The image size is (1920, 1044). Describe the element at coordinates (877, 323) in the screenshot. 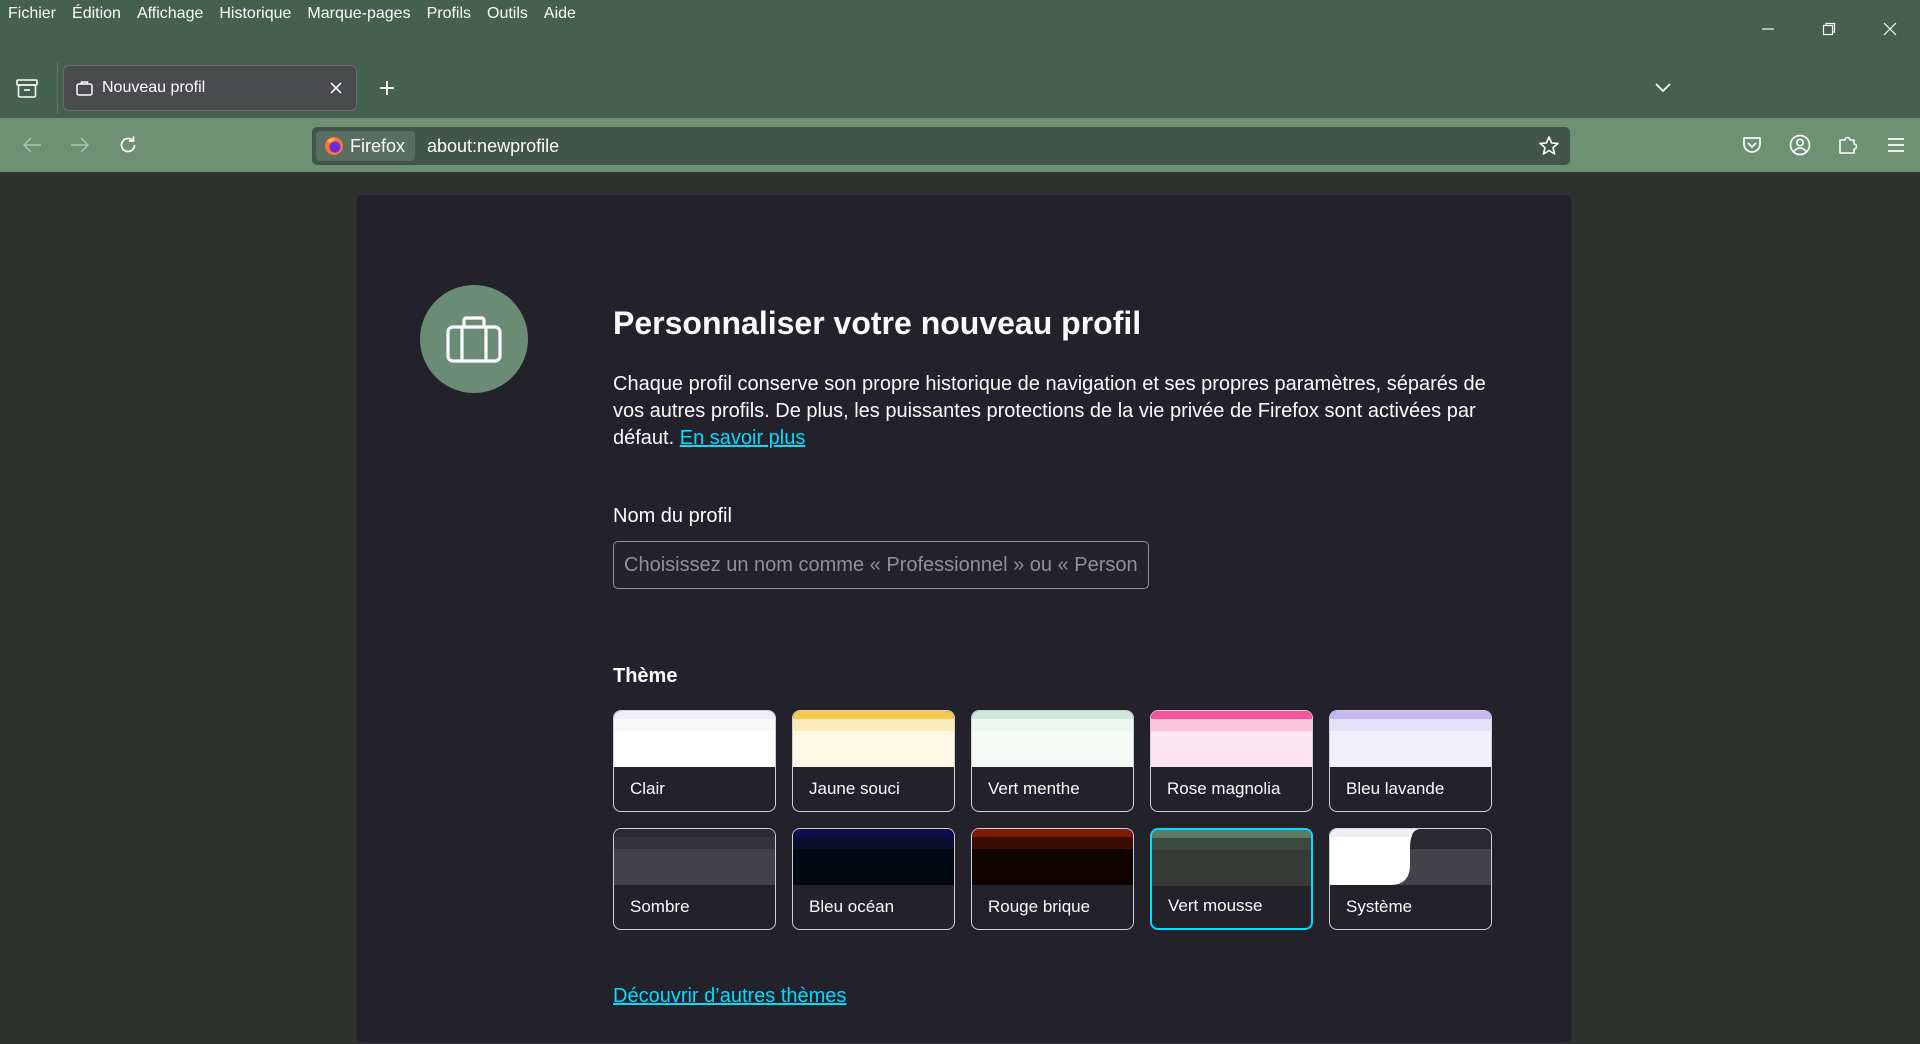

I see `page-title: Personnaliser votre nouveau profil` at that location.